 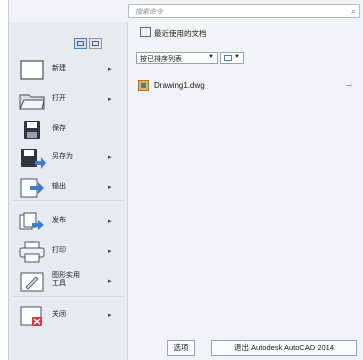 I want to click on printer-icon, so click(x=32, y=252).